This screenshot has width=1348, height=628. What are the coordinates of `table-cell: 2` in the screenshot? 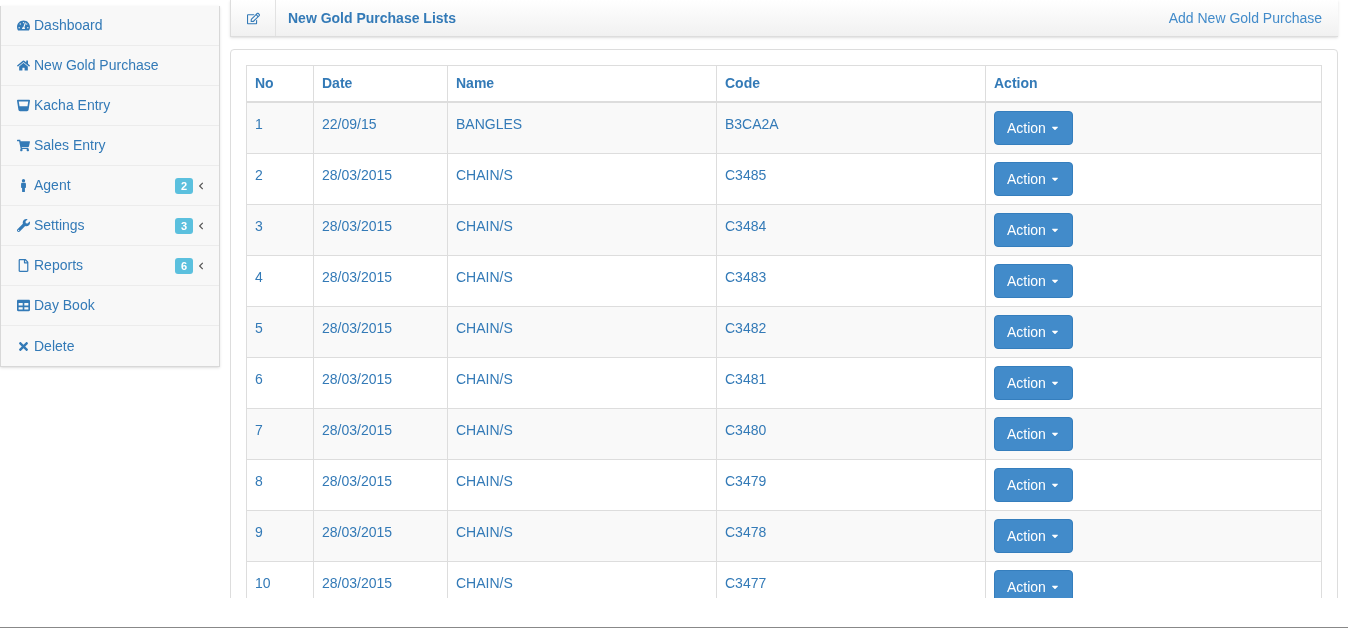 It's located at (259, 175).